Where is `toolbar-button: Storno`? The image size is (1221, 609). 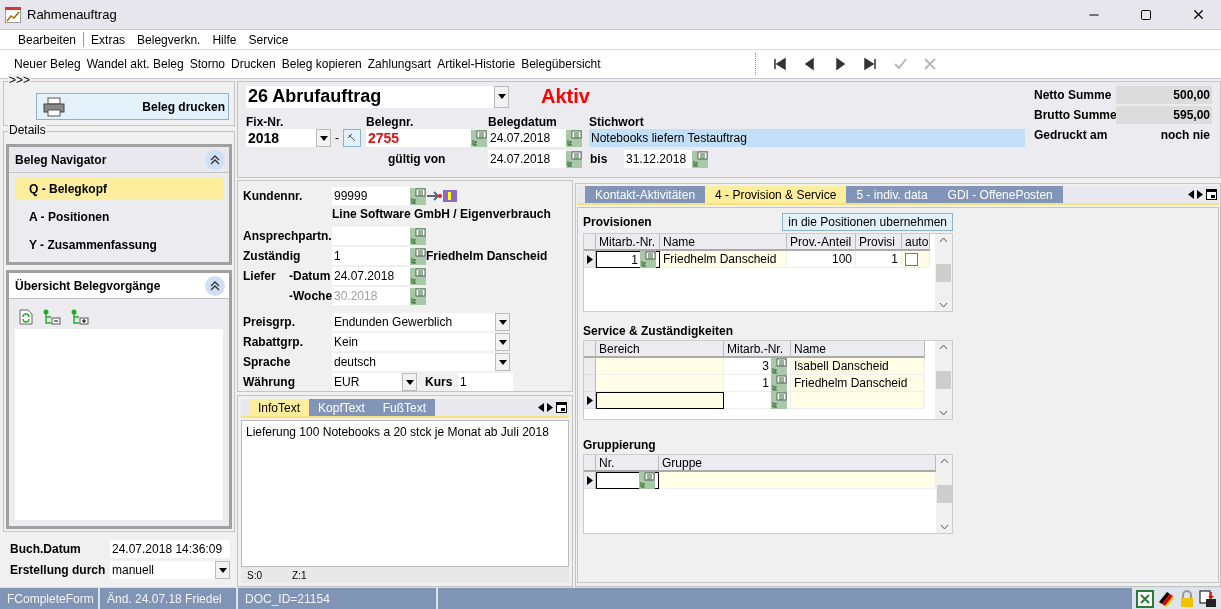 toolbar-button: Storno is located at coordinates (207, 64).